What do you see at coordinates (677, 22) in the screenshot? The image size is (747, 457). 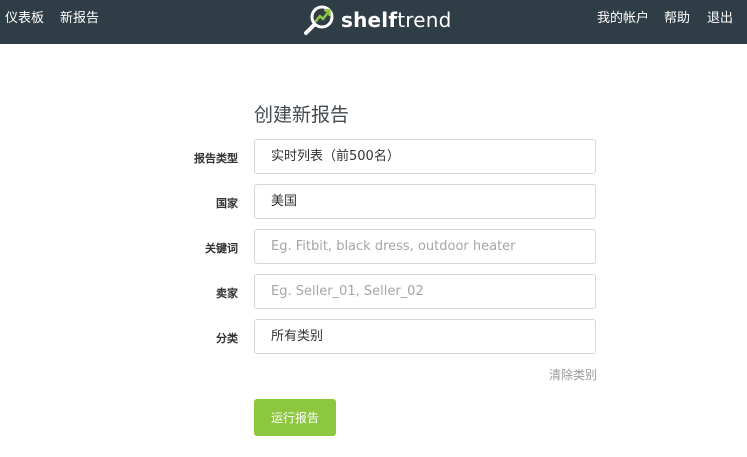 I see `nav-help-link: 帮助` at bounding box center [677, 22].